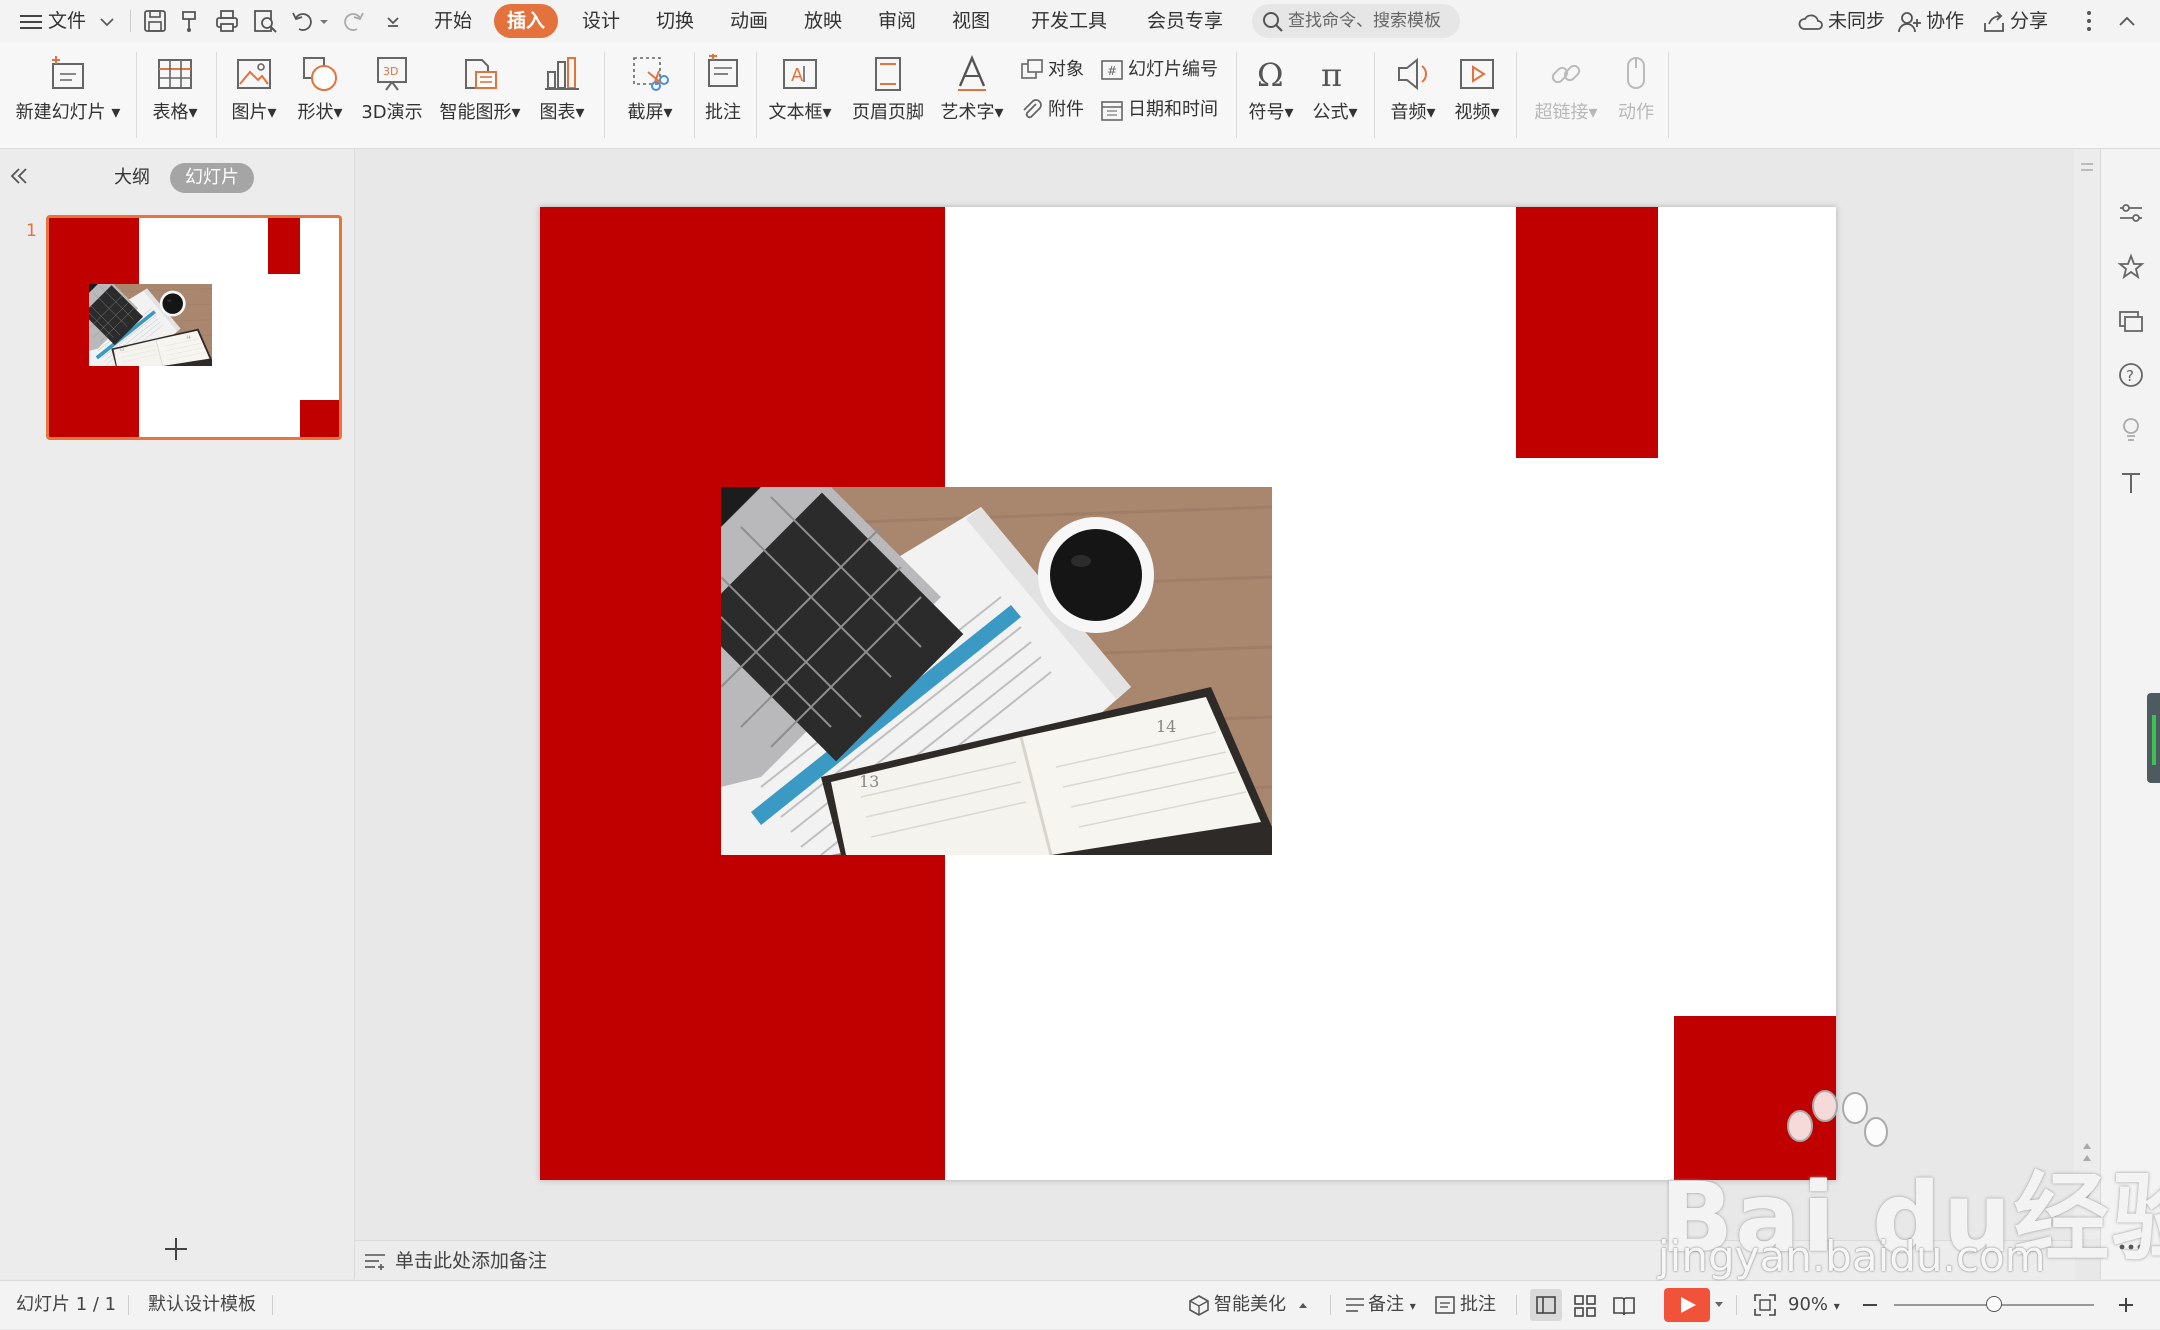 Image resolution: width=2160 pixels, height=1330 pixels. Describe the element at coordinates (1566, 95) in the screenshot. I see `hyperlink-button: 超链接▾` at that location.